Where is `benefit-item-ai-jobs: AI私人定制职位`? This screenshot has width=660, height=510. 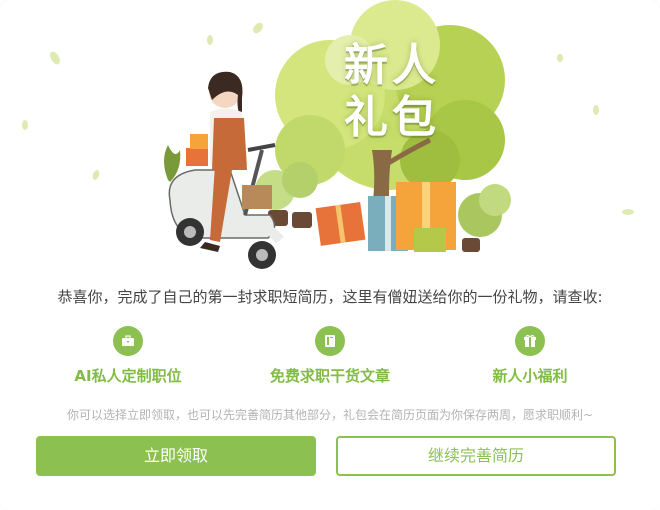
benefit-item-ai-jobs: AI私人定制职位 is located at coordinates (128, 356).